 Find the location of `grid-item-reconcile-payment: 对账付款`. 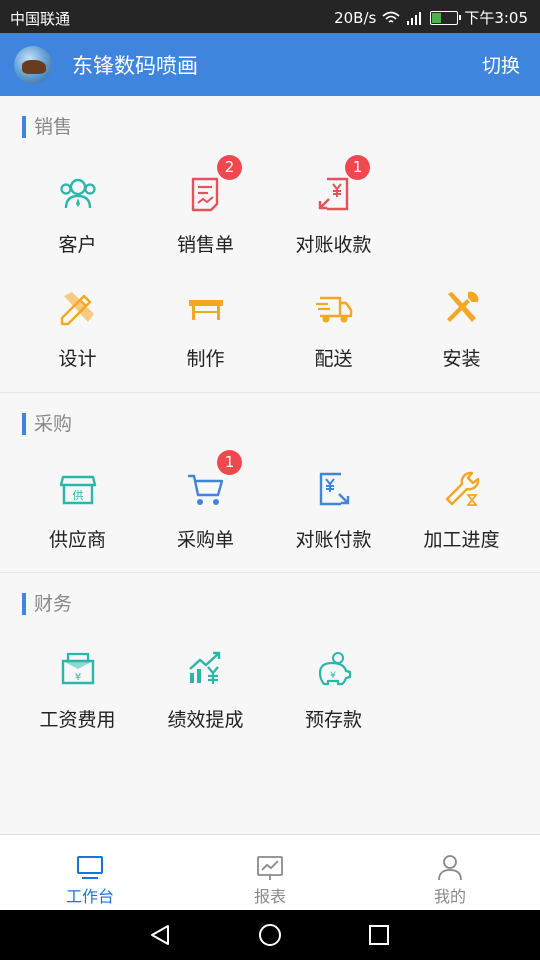

grid-item-reconcile-payment: 对账付款 is located at coordinates (333, 524).